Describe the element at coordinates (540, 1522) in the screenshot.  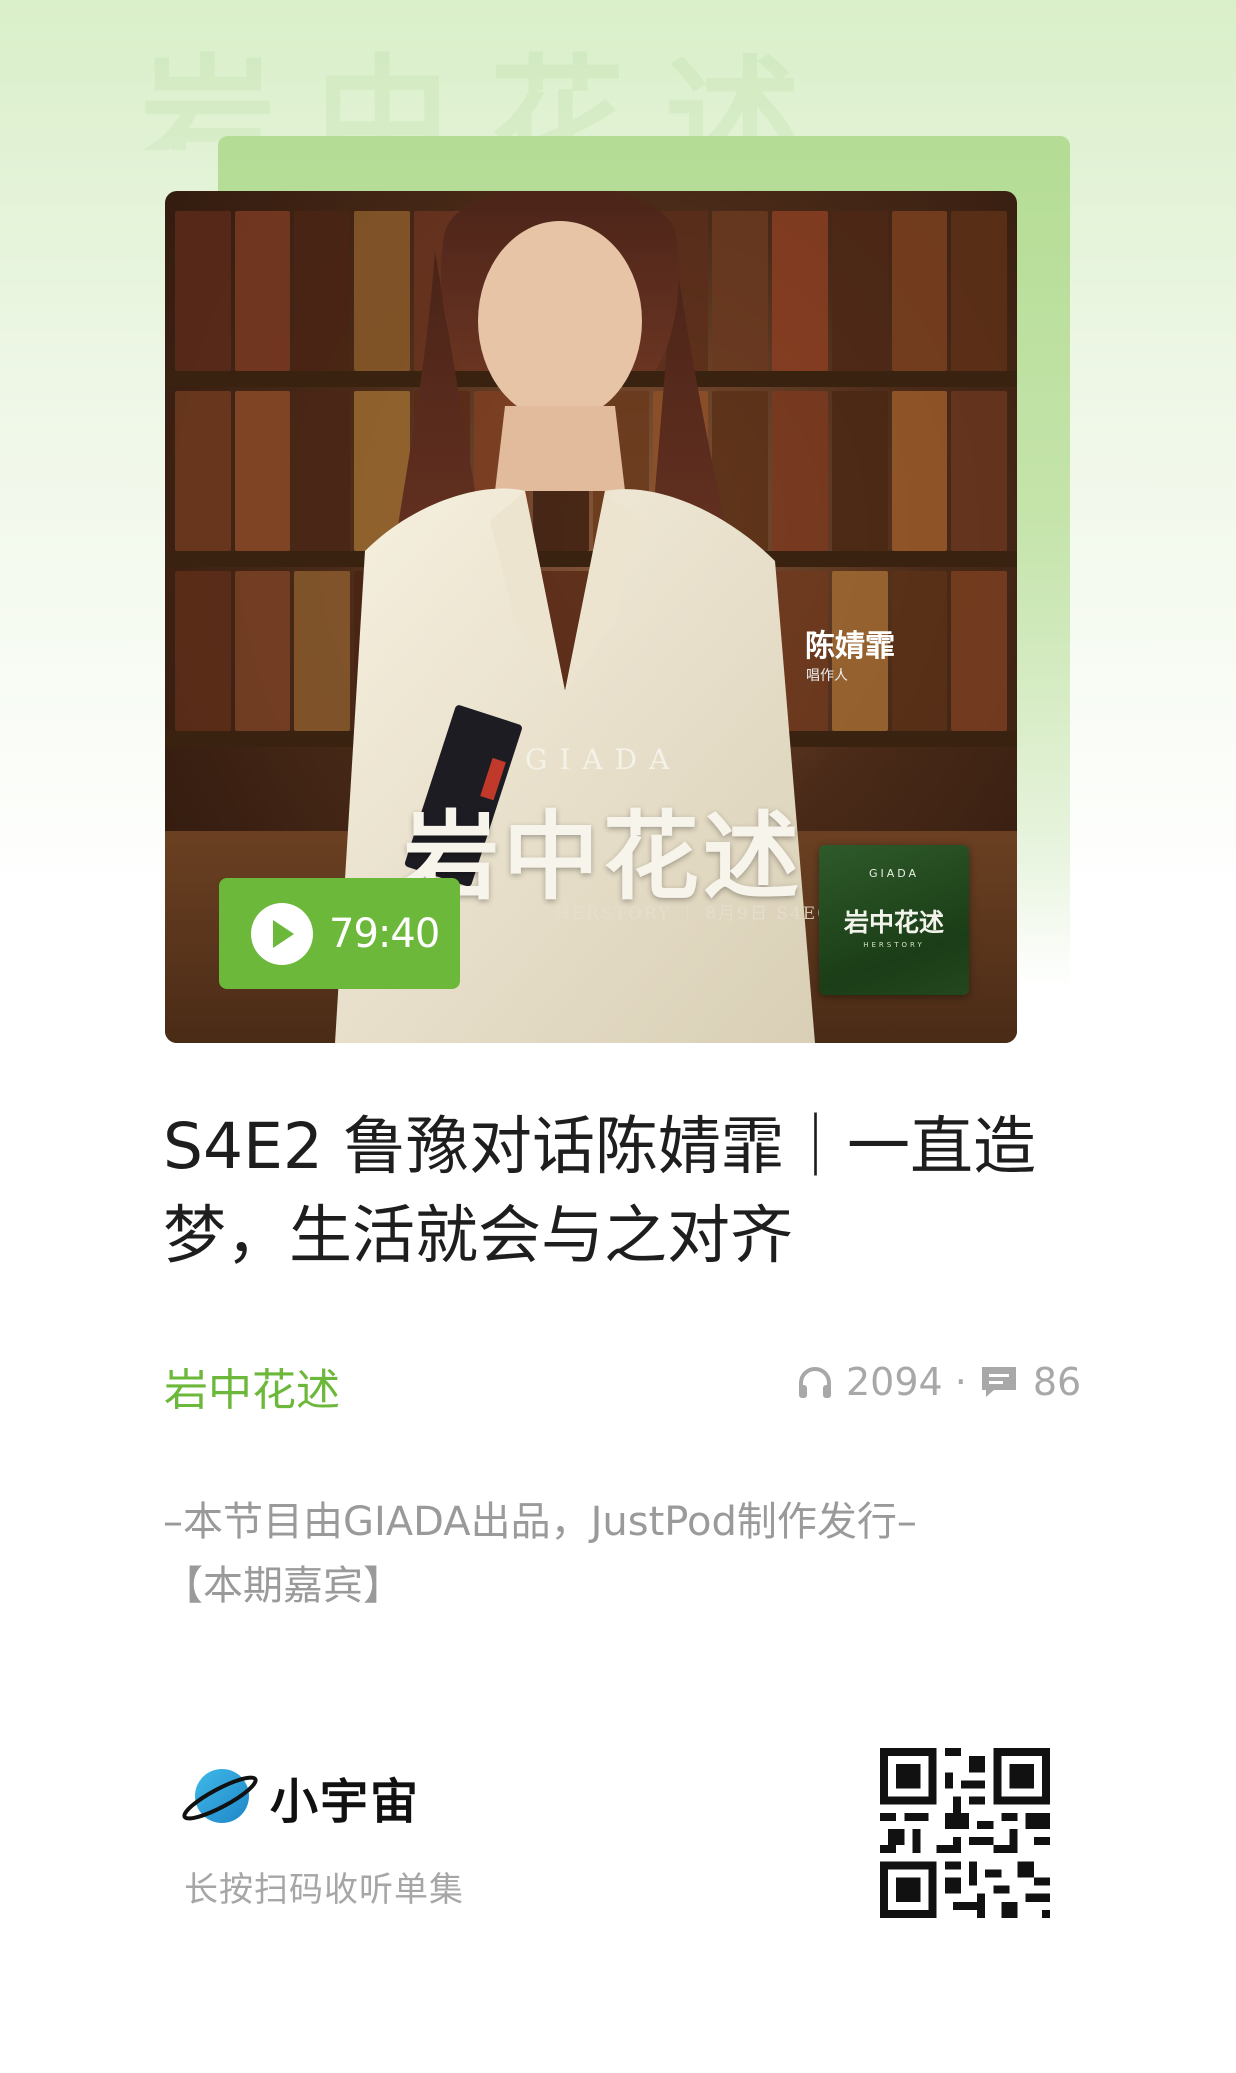
I see `description-line: –本节目由GIADA出品，JustPod制作发行–` at that location.